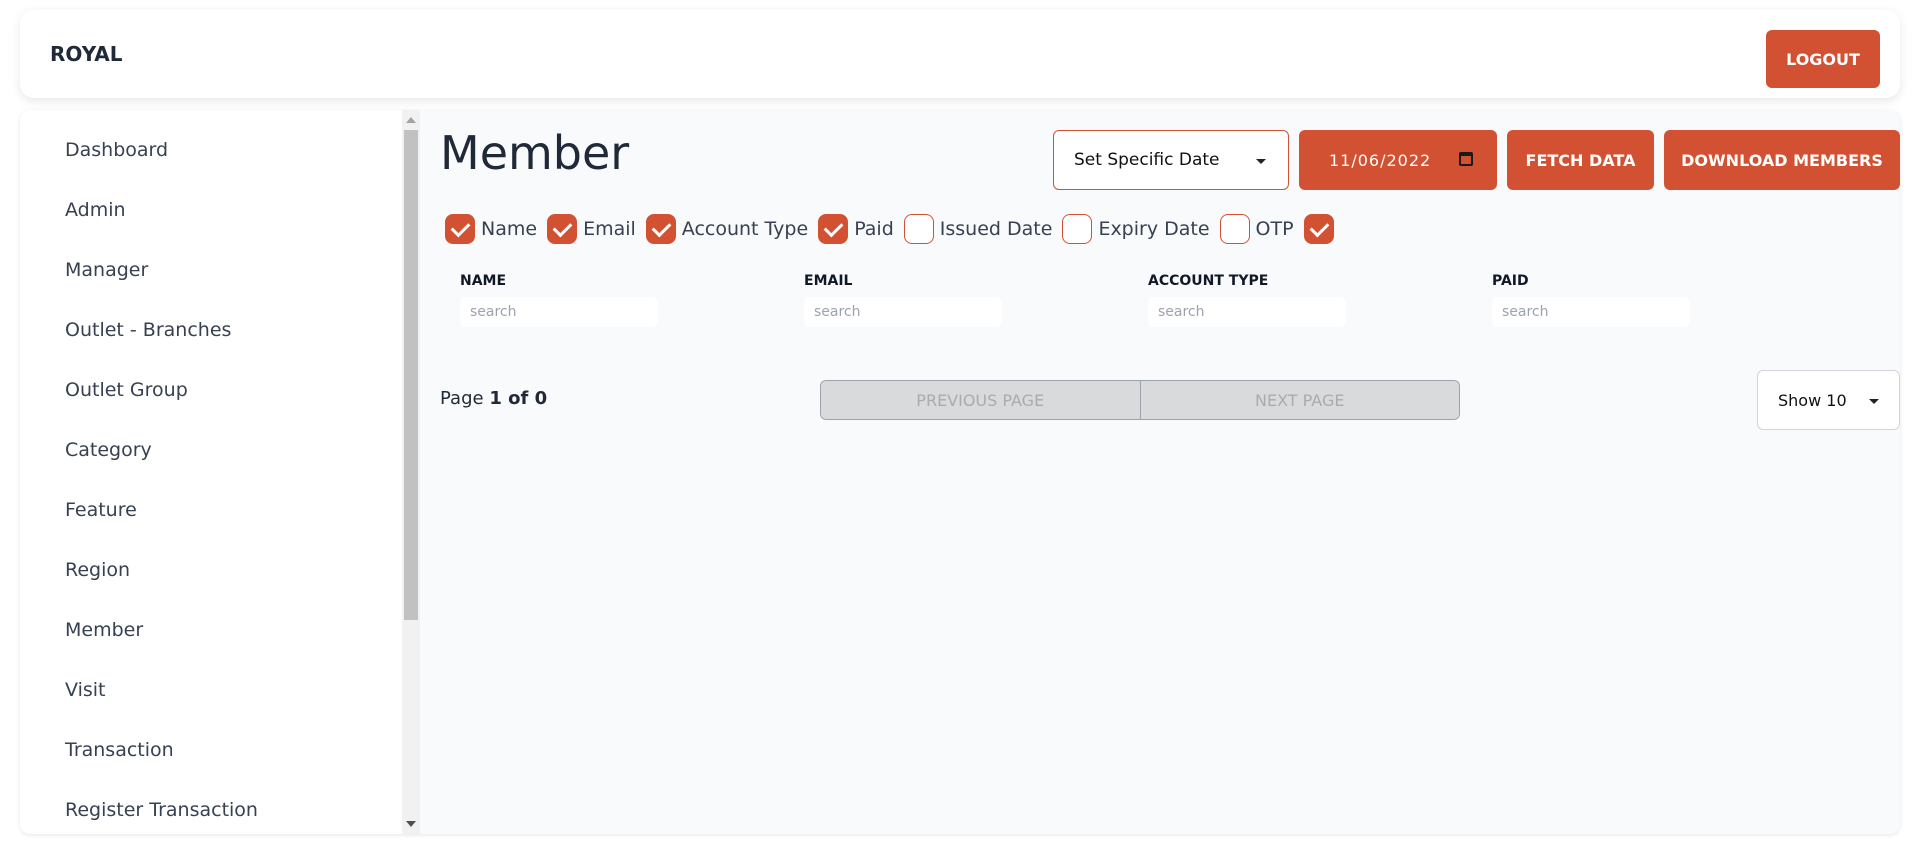 The width and height of the screenshot is (1920, 860). I want to click on column-email: EMAIL, so click(903, 300).